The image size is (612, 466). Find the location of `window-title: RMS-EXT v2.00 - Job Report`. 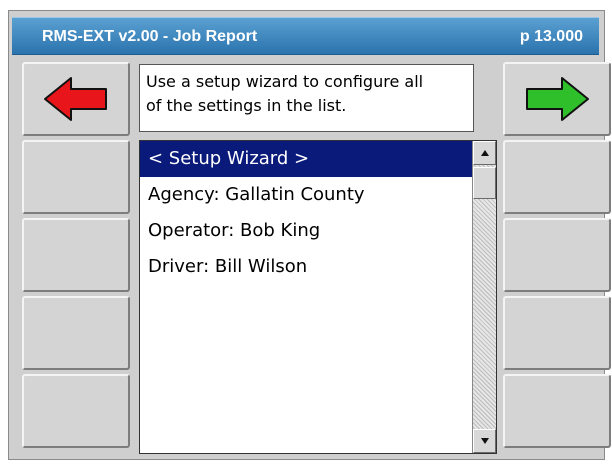

window-title: RMS-EXT v2.00 - Job Report is located at coordinates (150, 36).